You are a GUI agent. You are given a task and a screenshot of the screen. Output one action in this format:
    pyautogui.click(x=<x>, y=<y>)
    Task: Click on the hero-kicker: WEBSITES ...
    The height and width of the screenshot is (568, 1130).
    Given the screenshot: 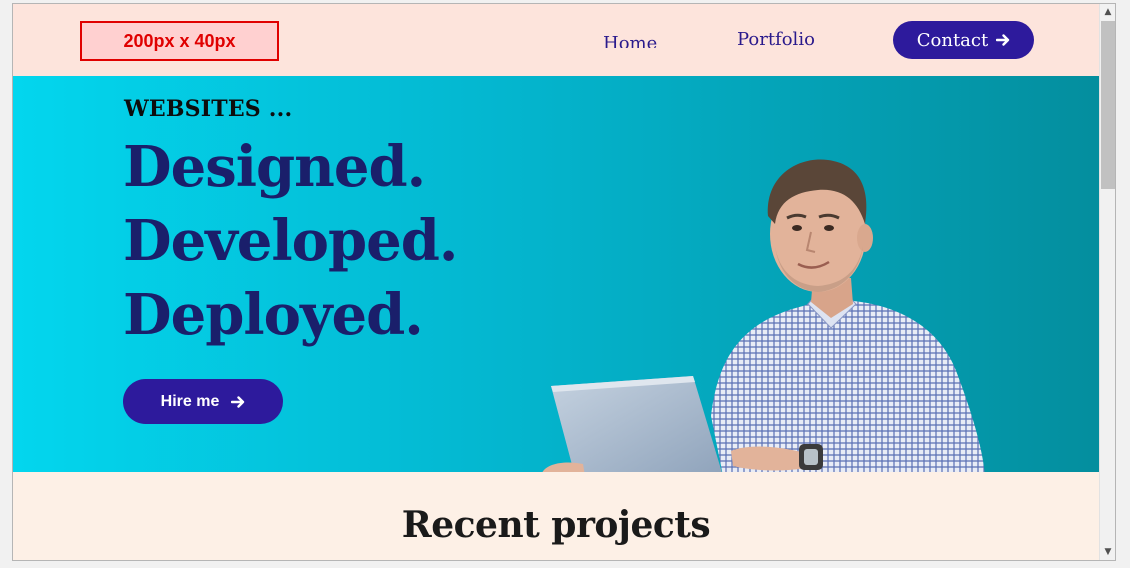 What is the action you would take?
    pyautogui.click(x=208, y=109)
    